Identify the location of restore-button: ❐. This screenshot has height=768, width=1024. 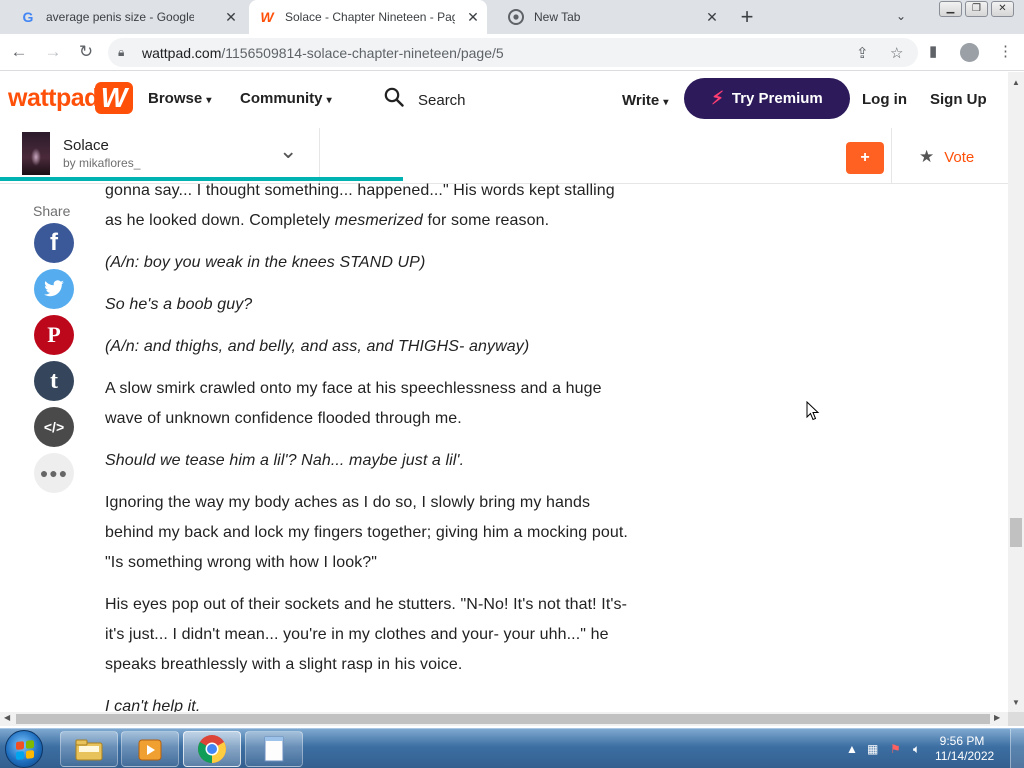
(976, 9).